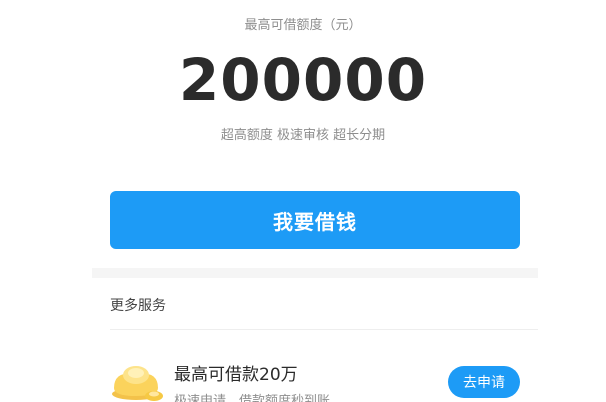 Image resolution: width=606 pixels, height=402 pixels. What do you see at coordinates (303, 25) in the screenshot?
I see `credit-limit-label: 最高可借额度（元）` at bounding box center [303, 25].